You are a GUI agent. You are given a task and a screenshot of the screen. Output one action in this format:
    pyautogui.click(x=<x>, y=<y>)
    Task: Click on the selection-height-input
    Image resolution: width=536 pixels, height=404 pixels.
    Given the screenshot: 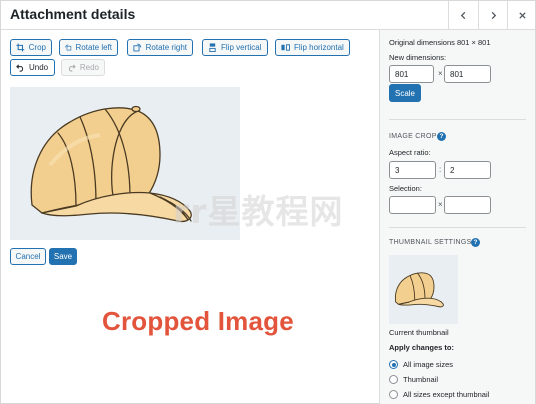 What is the action you would take?
    pyautogui.click(x=467, y=205)
    